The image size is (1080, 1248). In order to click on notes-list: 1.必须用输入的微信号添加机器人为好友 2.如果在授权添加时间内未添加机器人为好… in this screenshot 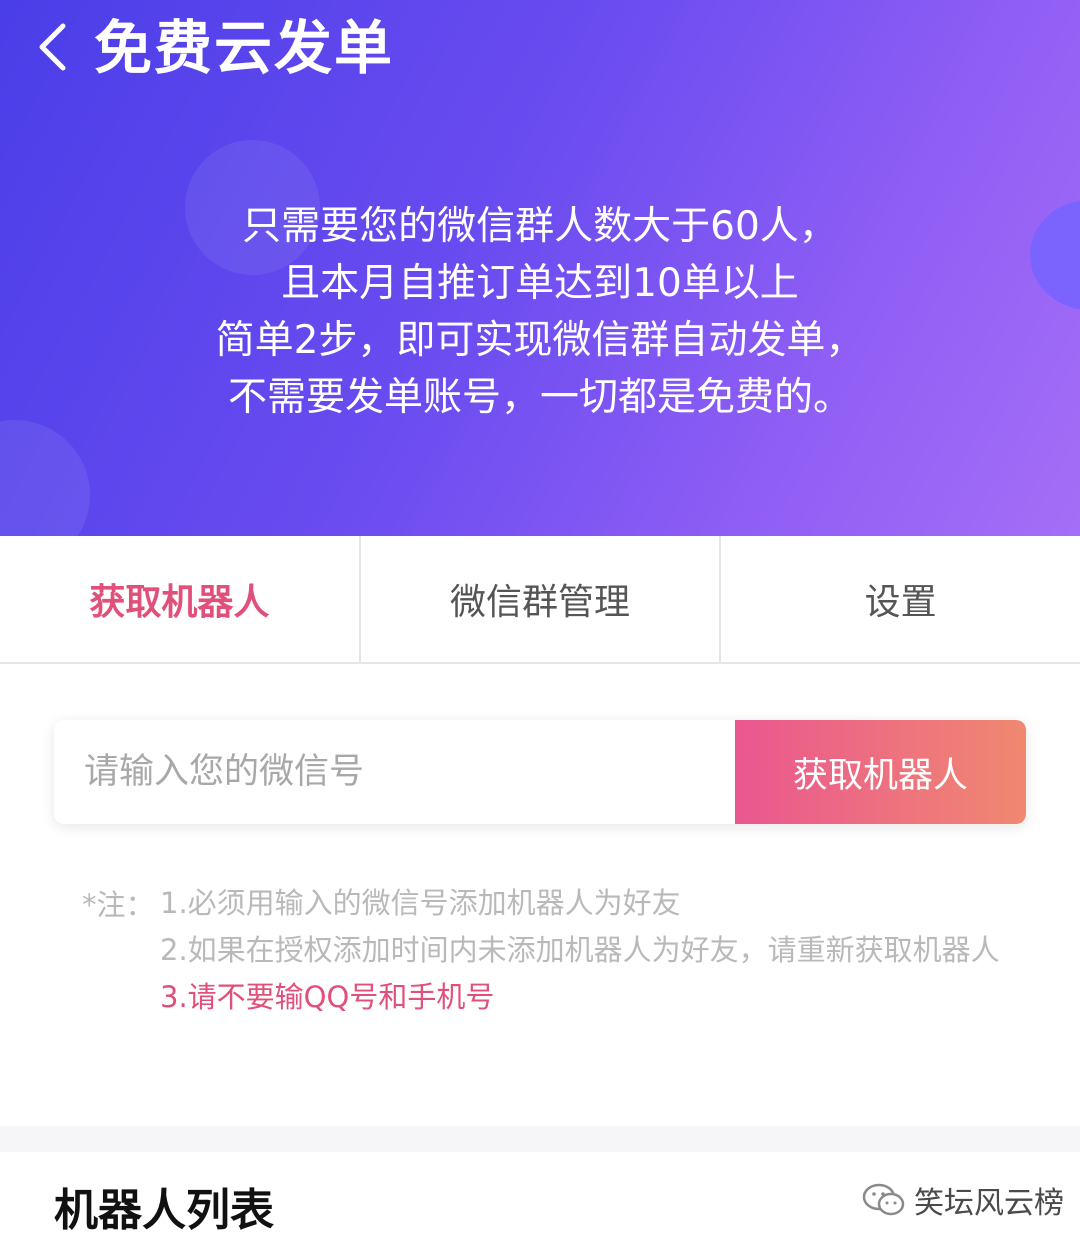, I will do `click(590, 950)`.